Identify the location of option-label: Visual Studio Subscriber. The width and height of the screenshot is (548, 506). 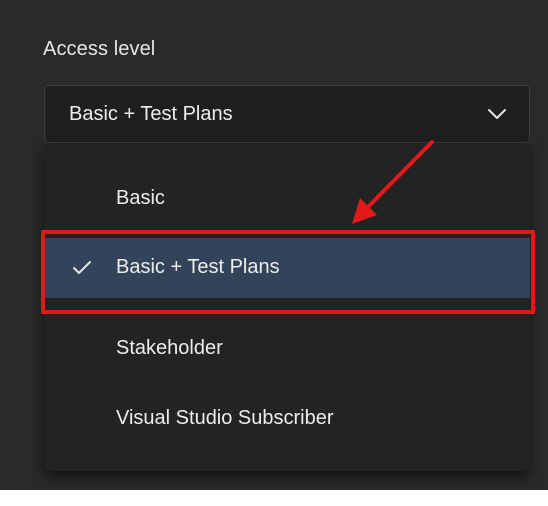
(225, 418).